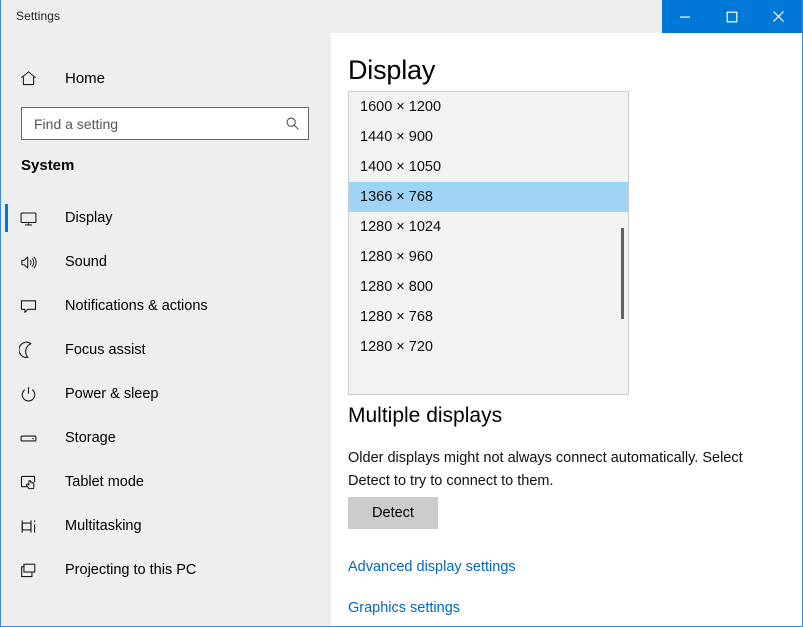 Image resolution: width=803 pixels, height=627 pixels. What do you see at coordinates (166, 482) in the screenshot?
I see `sidebar-item-tablet-mode: Tablet mode` at bounding box center [166, 482].